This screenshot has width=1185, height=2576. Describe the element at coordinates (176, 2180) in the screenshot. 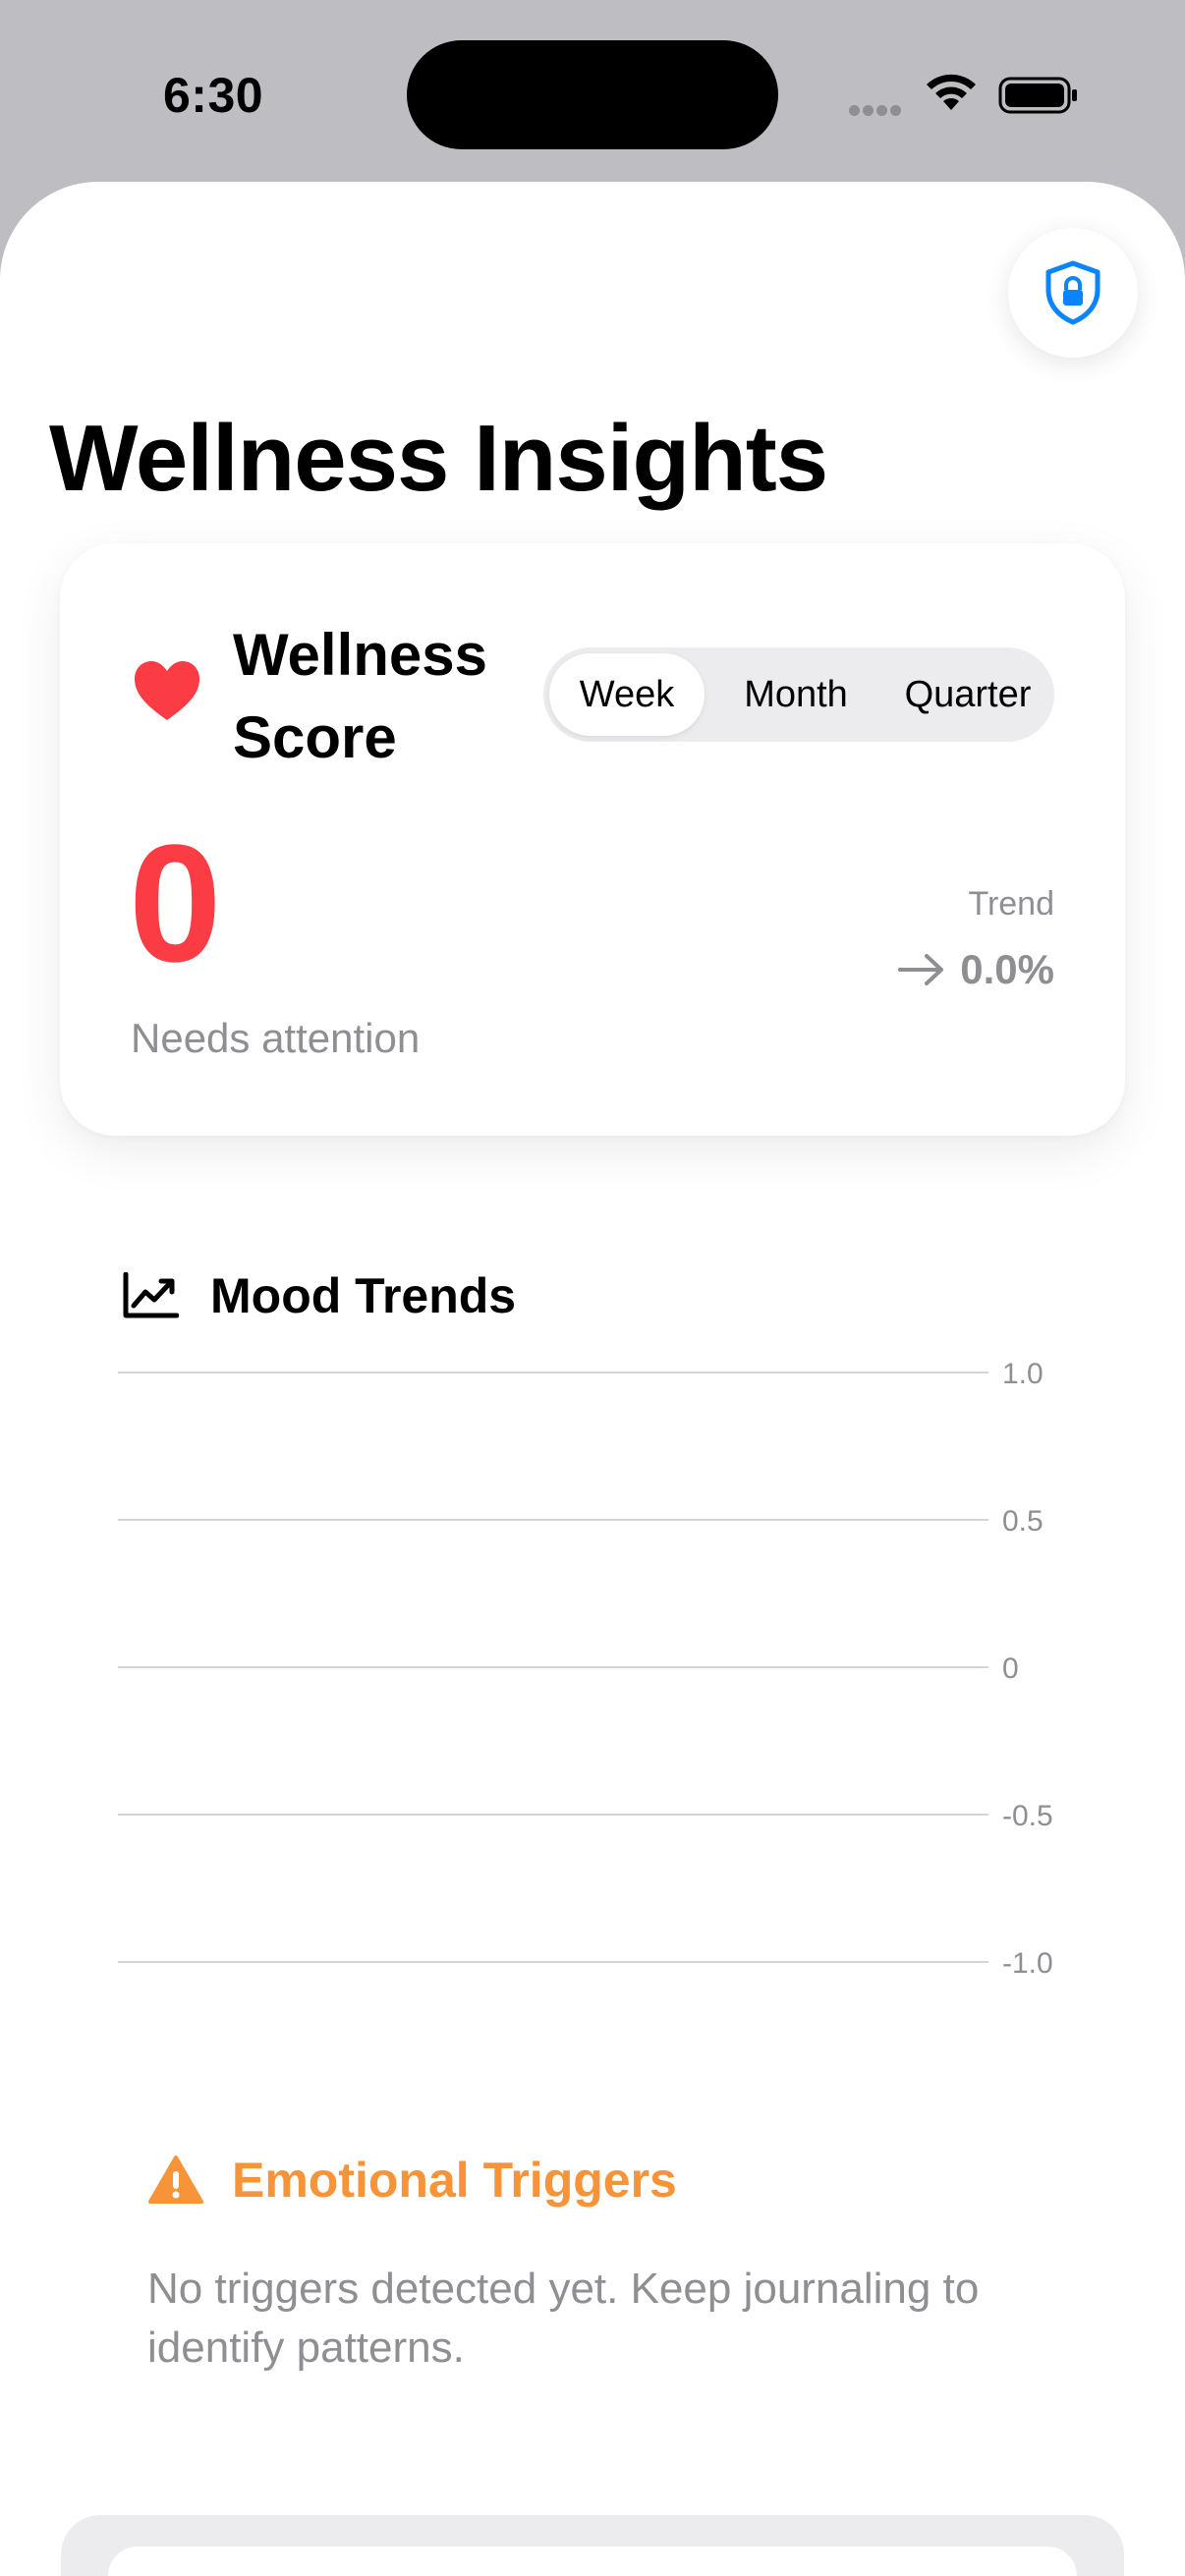

I see `warning-triangle-icon` at that location.